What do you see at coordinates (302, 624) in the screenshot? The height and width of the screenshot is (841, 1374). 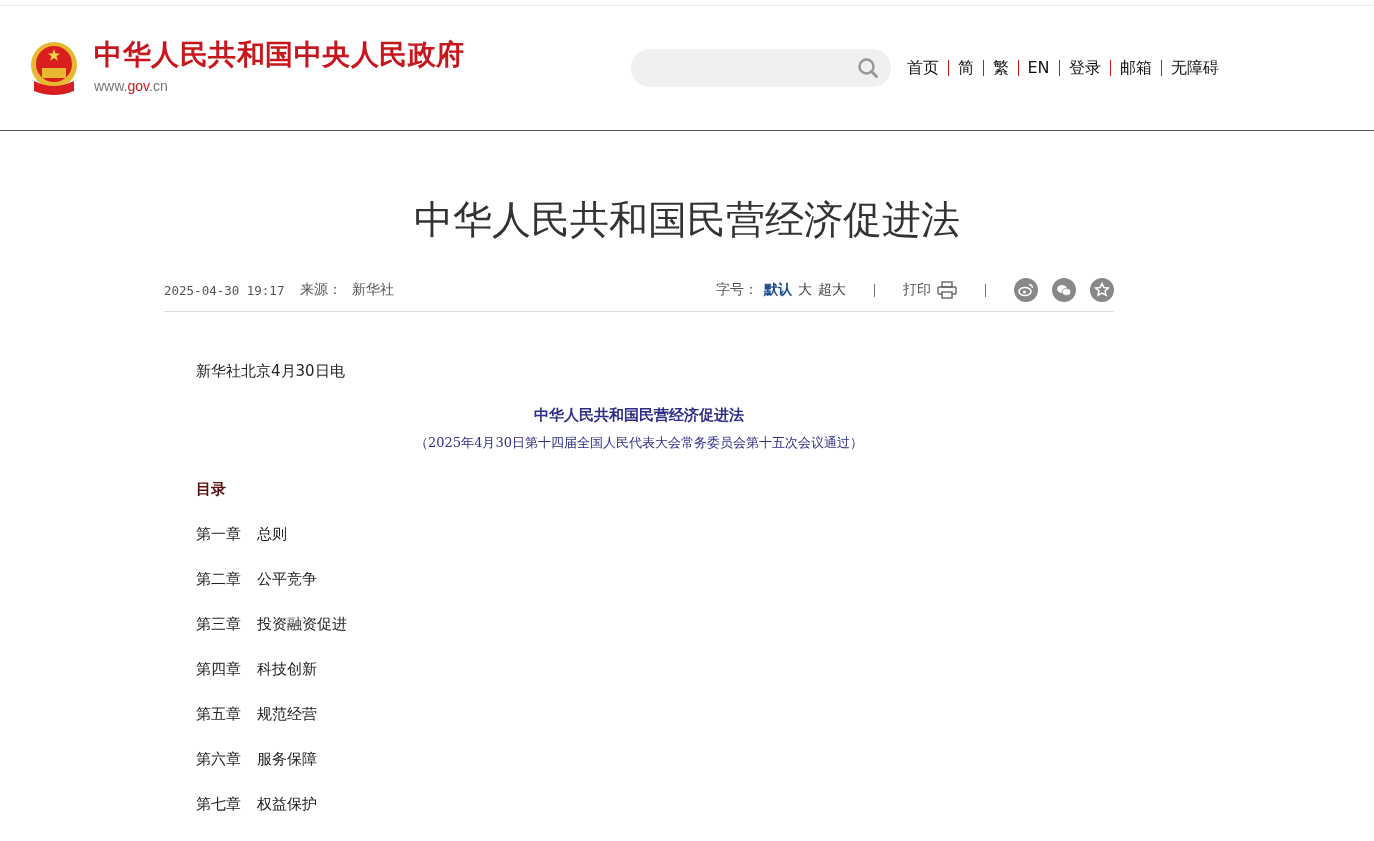 I see `chapter-name: 投资融资促进` at bounding box center [302, 624].